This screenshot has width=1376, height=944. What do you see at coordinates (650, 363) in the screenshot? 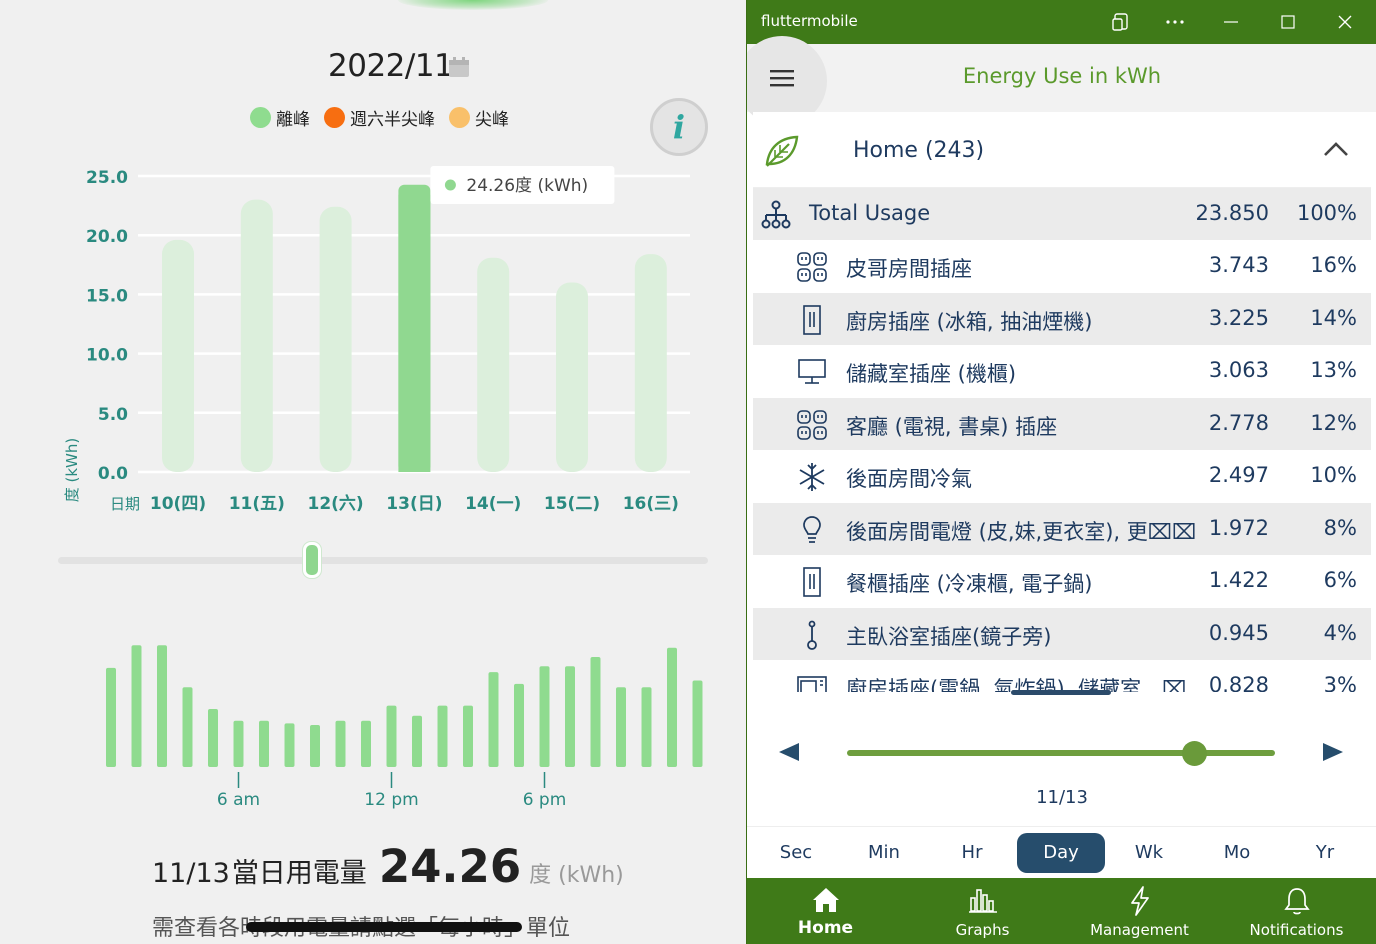
I see `bar-16(三)` at bounding box center [650, 363].